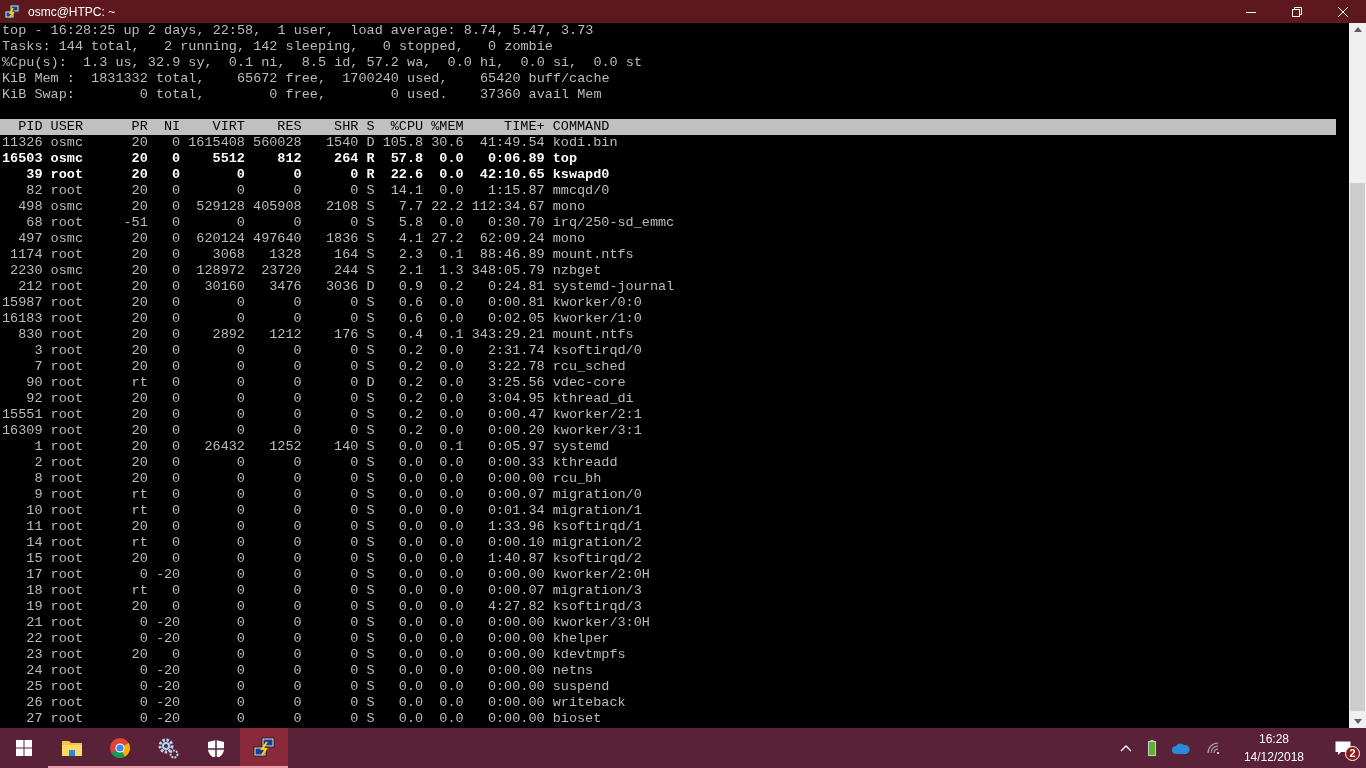 This screenshot has width=1366, height=768. Describe the element at coordinates (1357, 721) in the screenshot. I see `scroll-down-icon` at that location.